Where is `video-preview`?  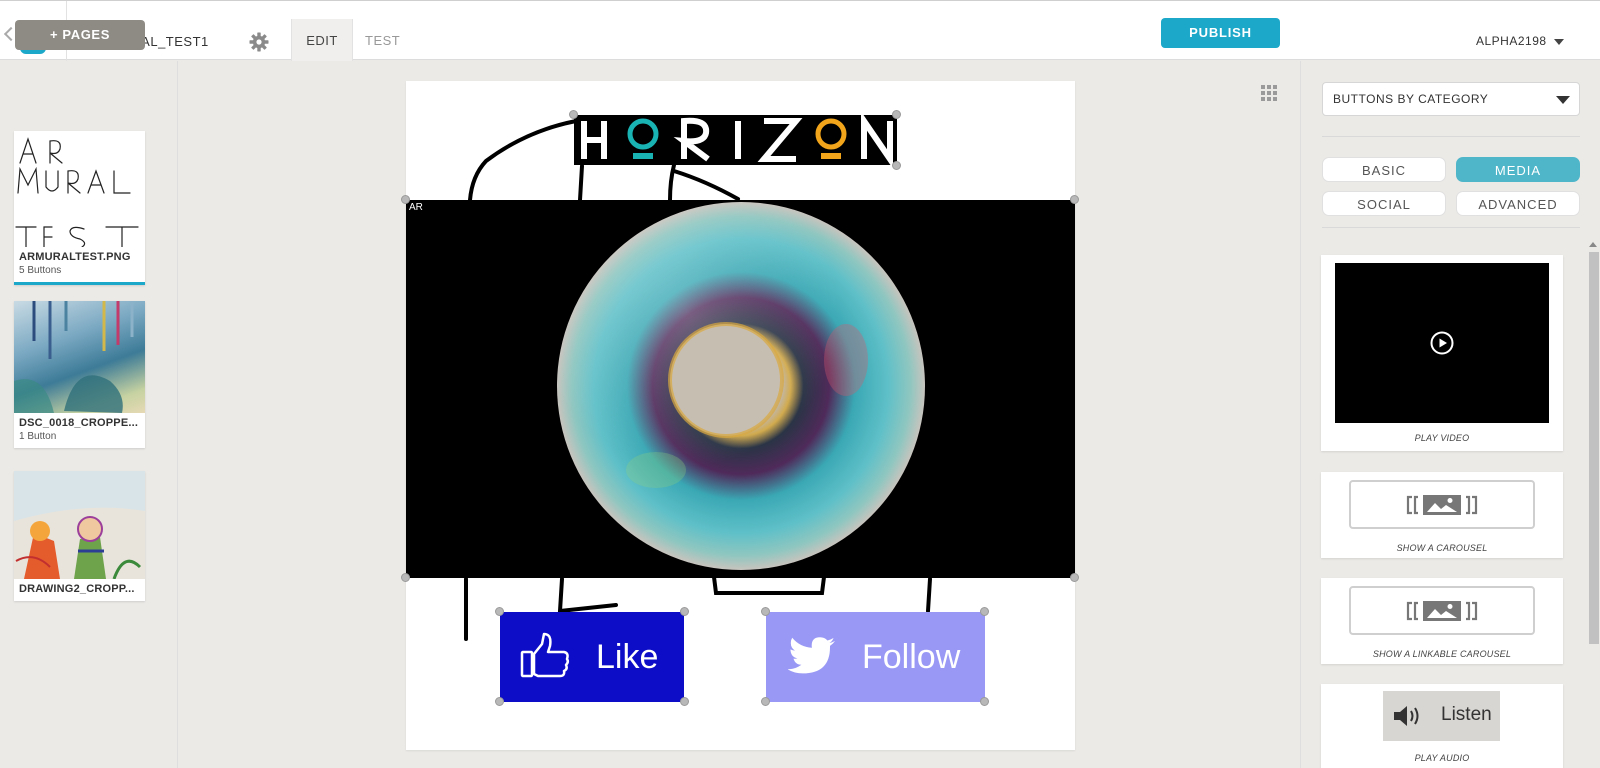 video-preview is located at coordinates (1442, 343).